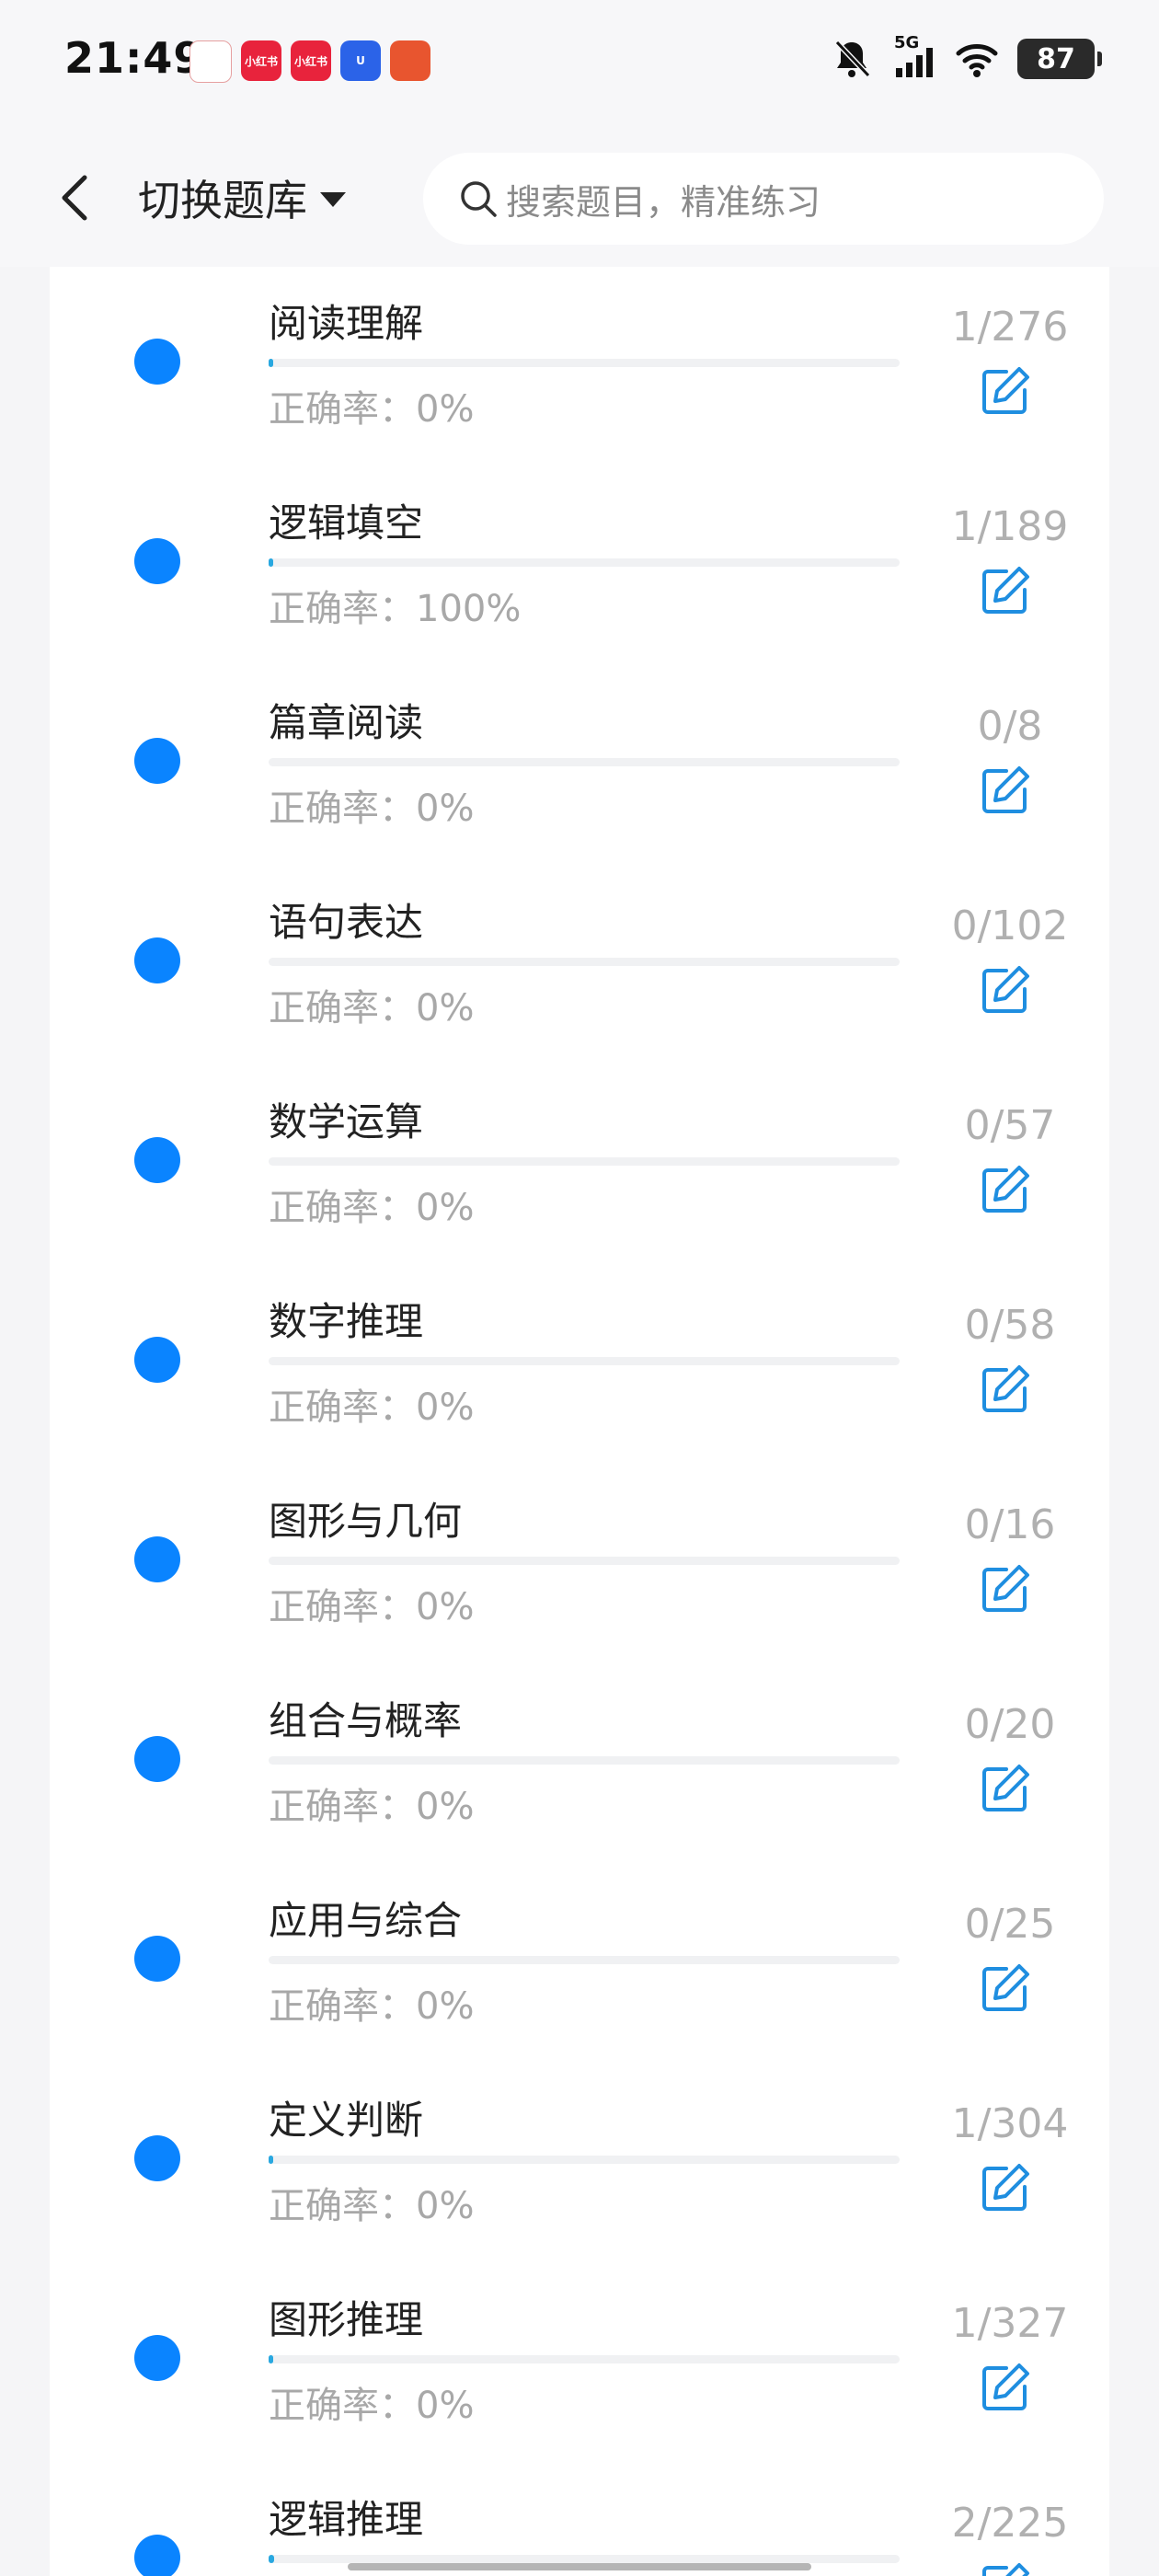 The width and height of the screenshot is (1159, 2576). Describe the element at coordinates (1010, 1524) in the screenshot. I see `question-count: 0/16` at that location.